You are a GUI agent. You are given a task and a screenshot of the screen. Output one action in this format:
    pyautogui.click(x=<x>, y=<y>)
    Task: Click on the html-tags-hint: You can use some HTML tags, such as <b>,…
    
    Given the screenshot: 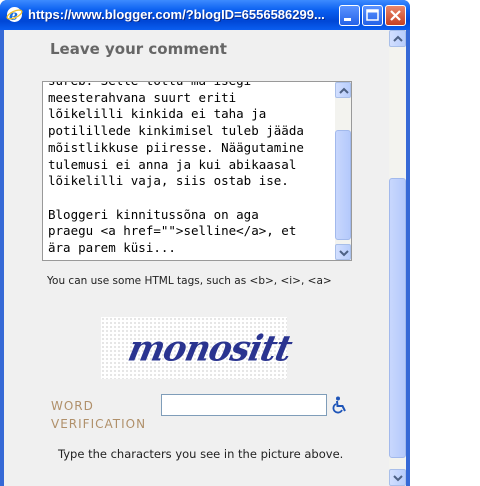 What is the action you would take?
    pyautogui.click(x=189, y=281)
    